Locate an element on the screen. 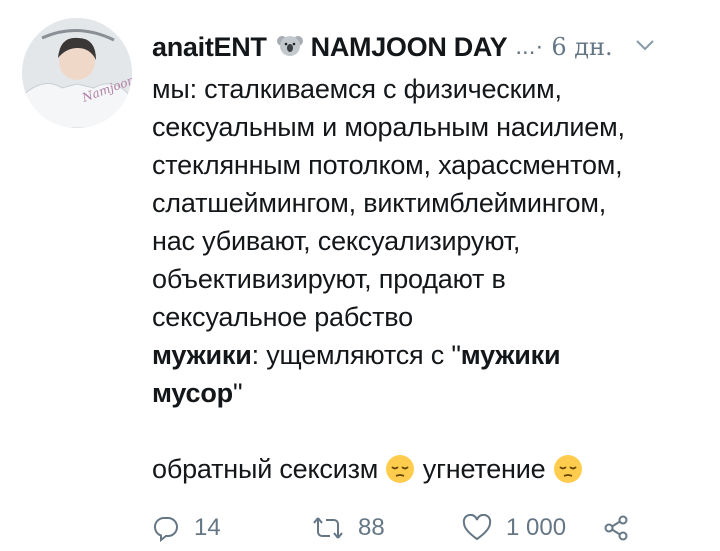 The image size is (720, 551). final-line: обратный сексизм угнетение is located at coordinates (427, 472).